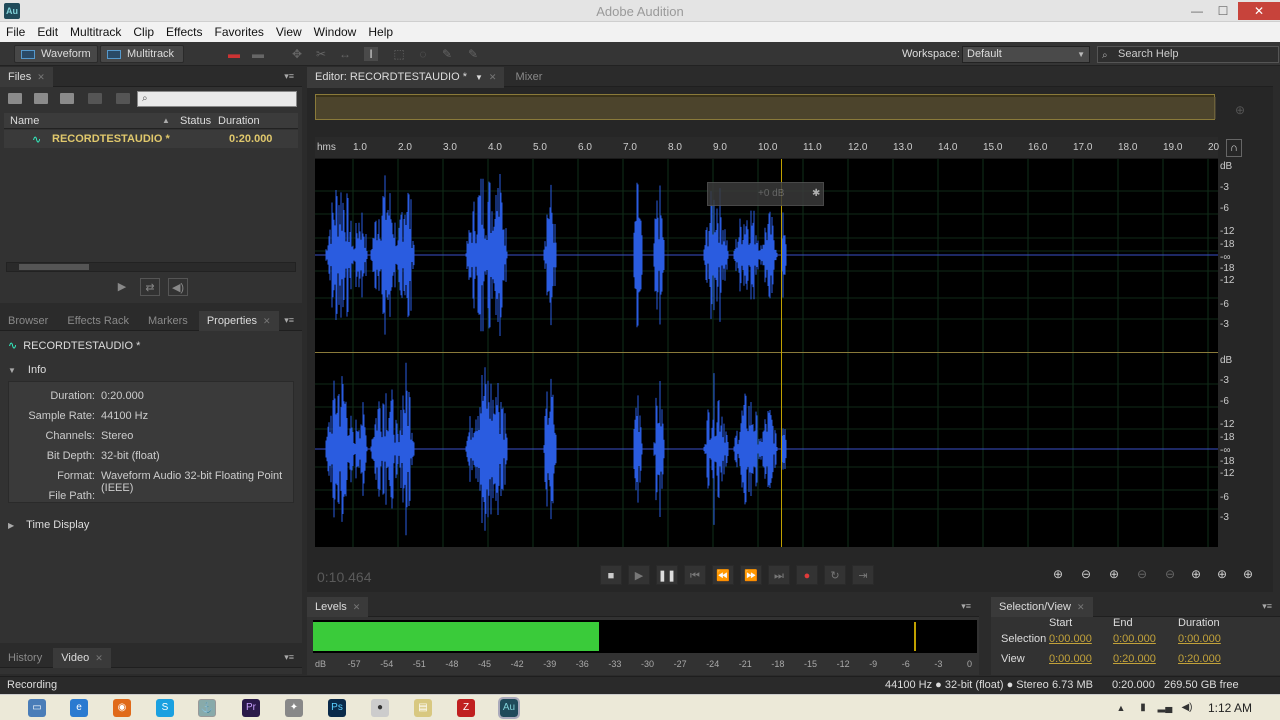 Image resolution: width=1280 pixels, height=720 pixels. I want to click on hud-gain-control: +0 dB ✱, so click(765, 194).